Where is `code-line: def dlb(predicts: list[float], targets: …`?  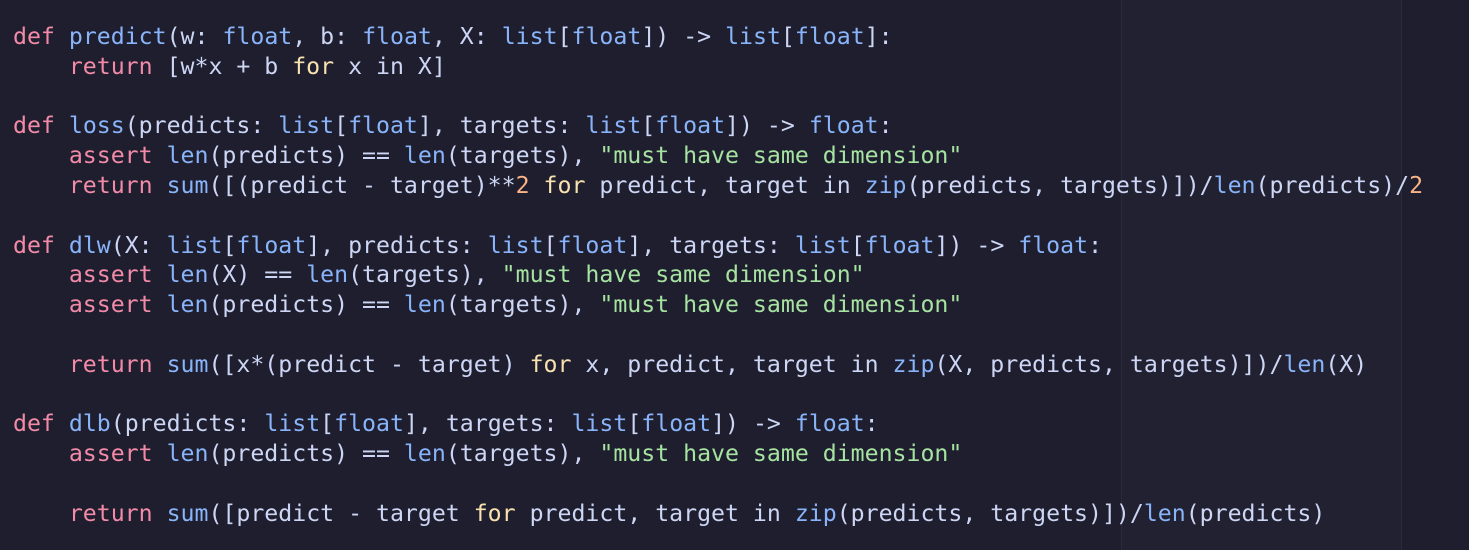
code-line: def dlb(predicts: list[float], targets: … is located at coordinates (718, 424).